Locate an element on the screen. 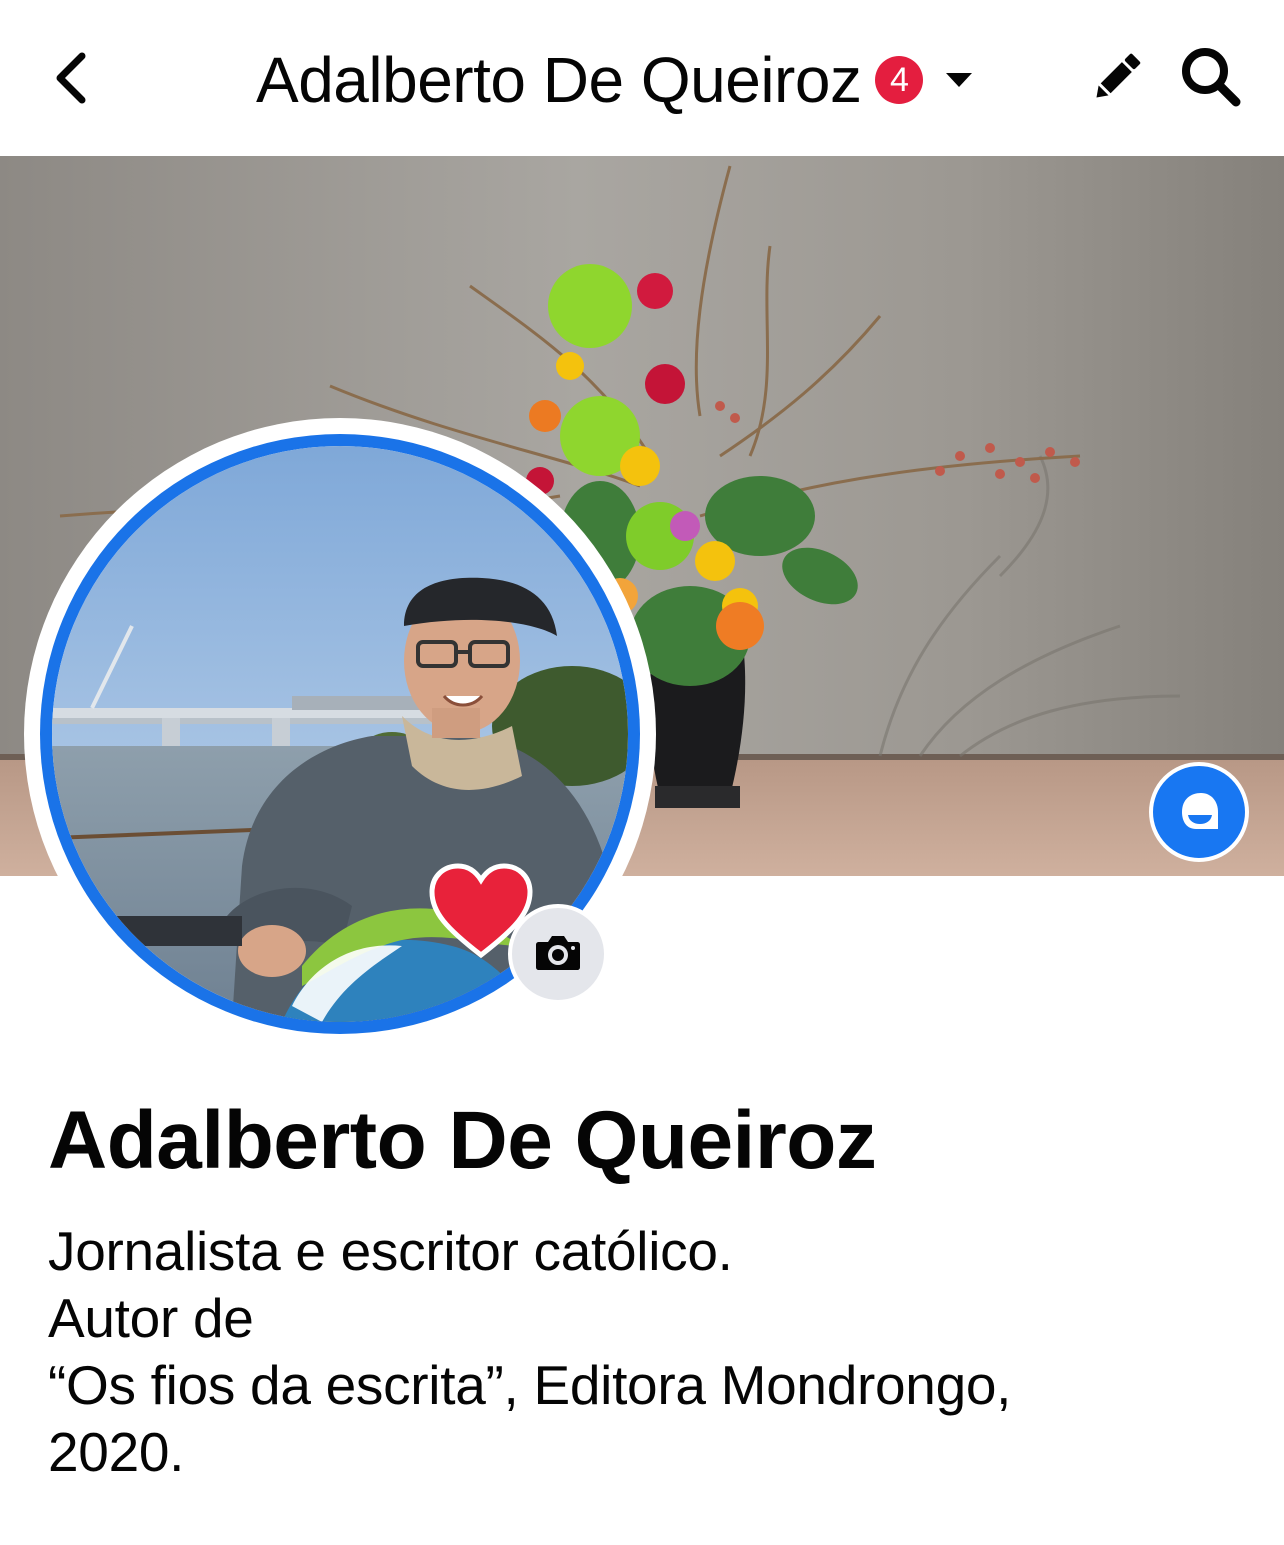 The height and width of the screenshot is (1545, 1284). profile-name: Adalberto De Queiroz is located at coordinates (462, 1140).